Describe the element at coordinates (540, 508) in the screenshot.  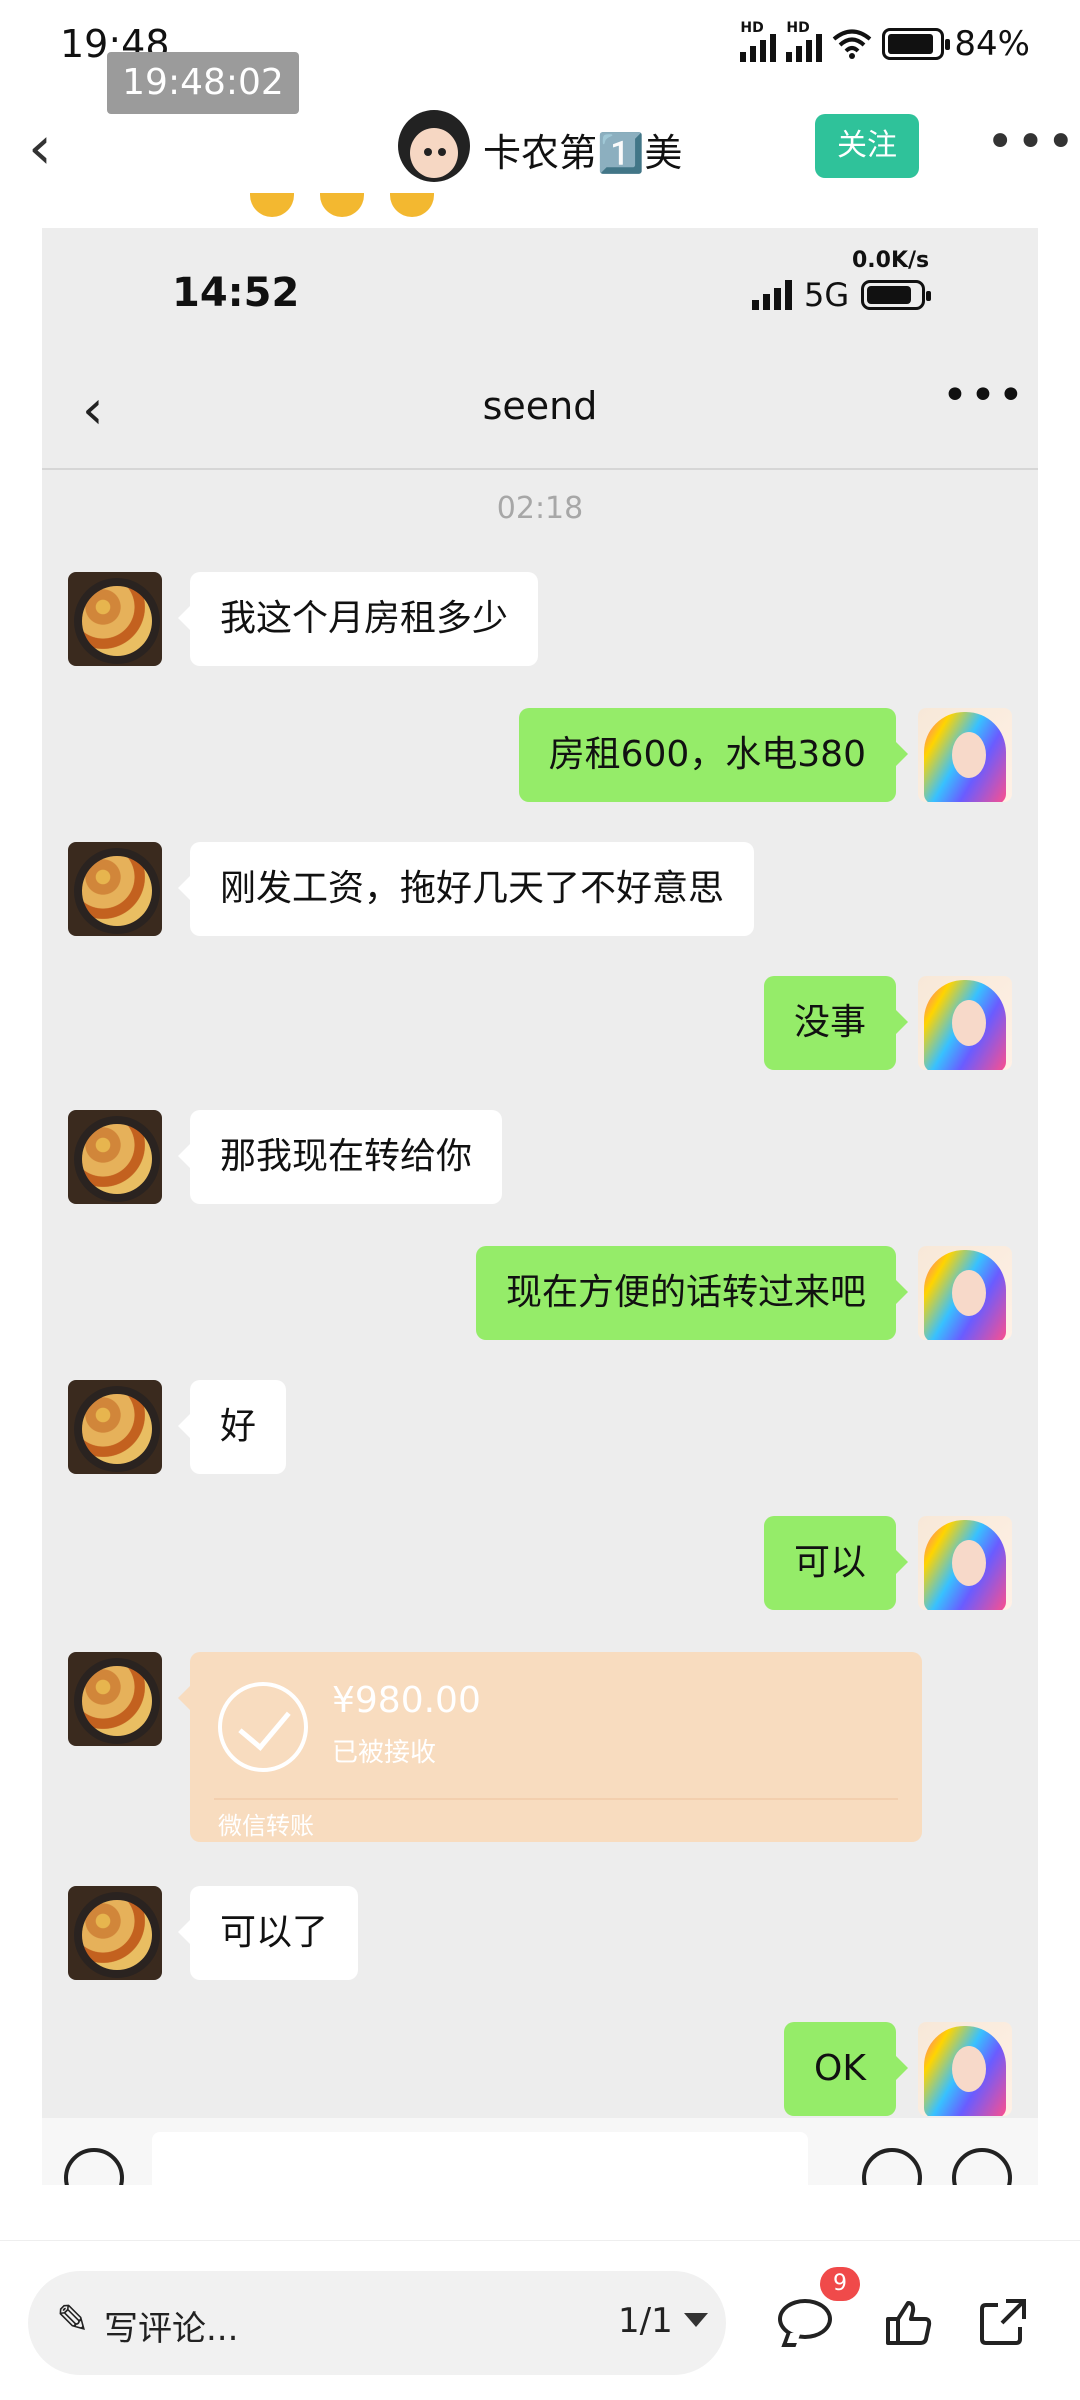
I see `chat-timestamp: 02:18` at that location.